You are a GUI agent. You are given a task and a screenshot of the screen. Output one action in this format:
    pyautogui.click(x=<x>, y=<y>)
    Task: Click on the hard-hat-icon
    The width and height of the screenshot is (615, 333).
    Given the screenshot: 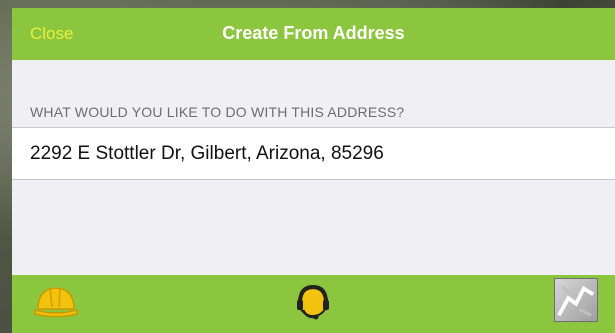 What is the action you would take?
    pyautogui.click(x=56, y=301)
    